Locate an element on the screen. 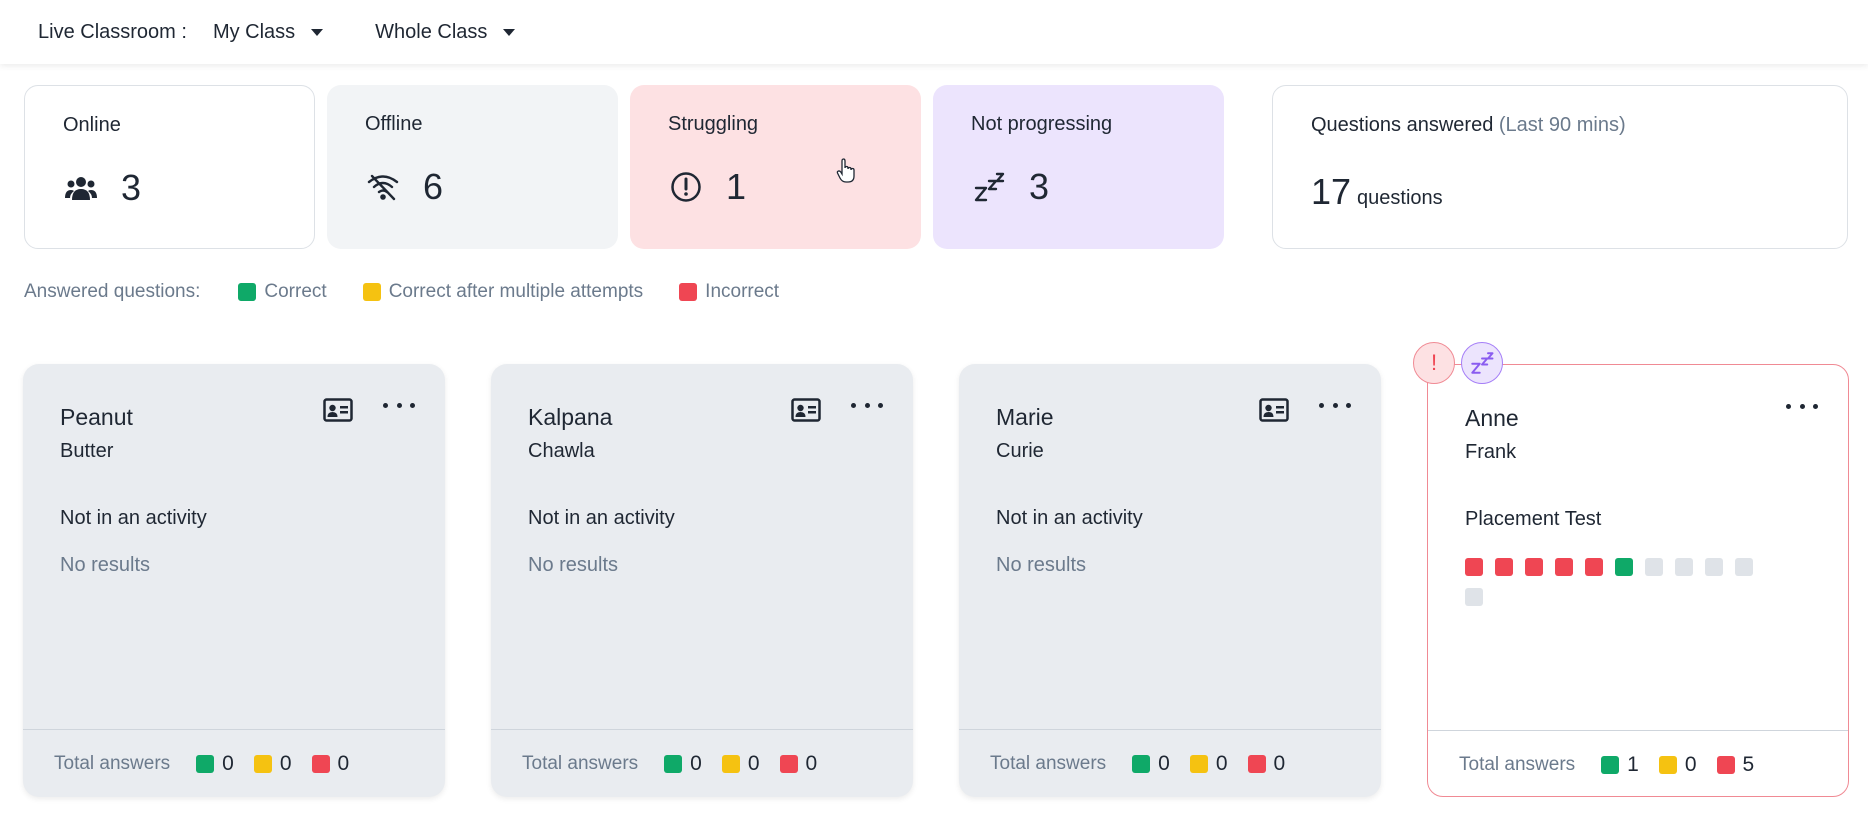 The width and height of the screenshot is (1868, 822). class-dropdown: My Class is located at coordinates (268, 32).